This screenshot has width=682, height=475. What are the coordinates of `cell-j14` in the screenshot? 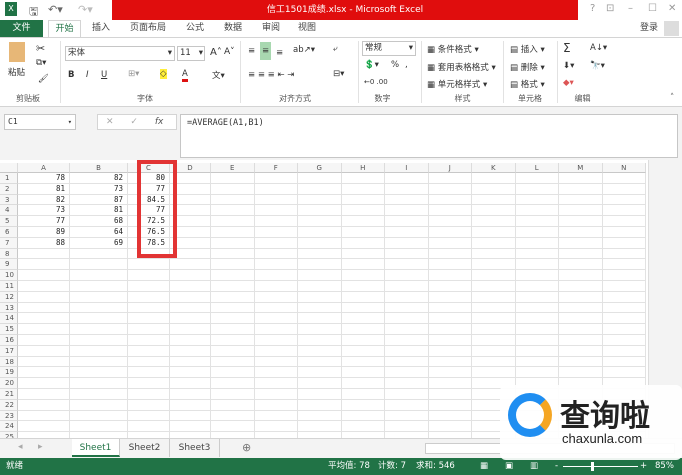 It's located at (450, 319).